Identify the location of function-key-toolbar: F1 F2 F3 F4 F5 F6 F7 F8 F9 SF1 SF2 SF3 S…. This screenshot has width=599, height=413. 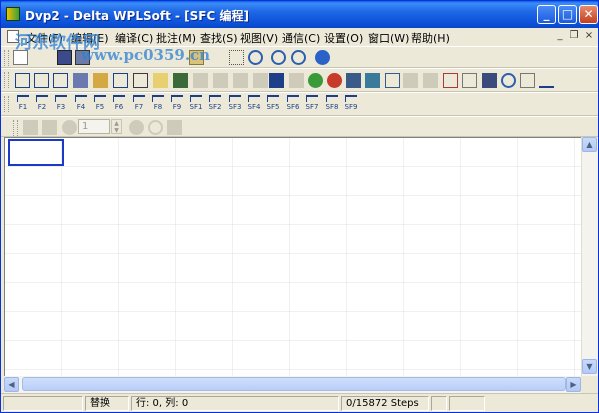
(299, 104).